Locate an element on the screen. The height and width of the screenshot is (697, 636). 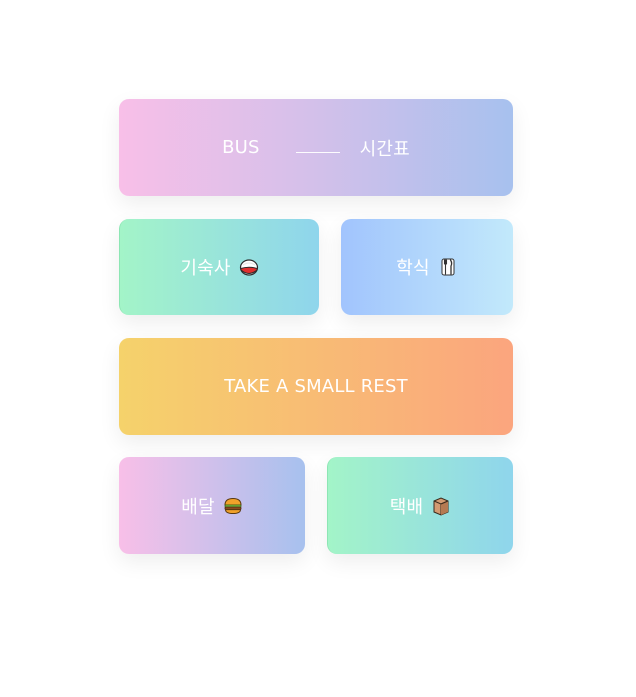
cafeteria-button: 학식 is located at coordinates (427, 267).